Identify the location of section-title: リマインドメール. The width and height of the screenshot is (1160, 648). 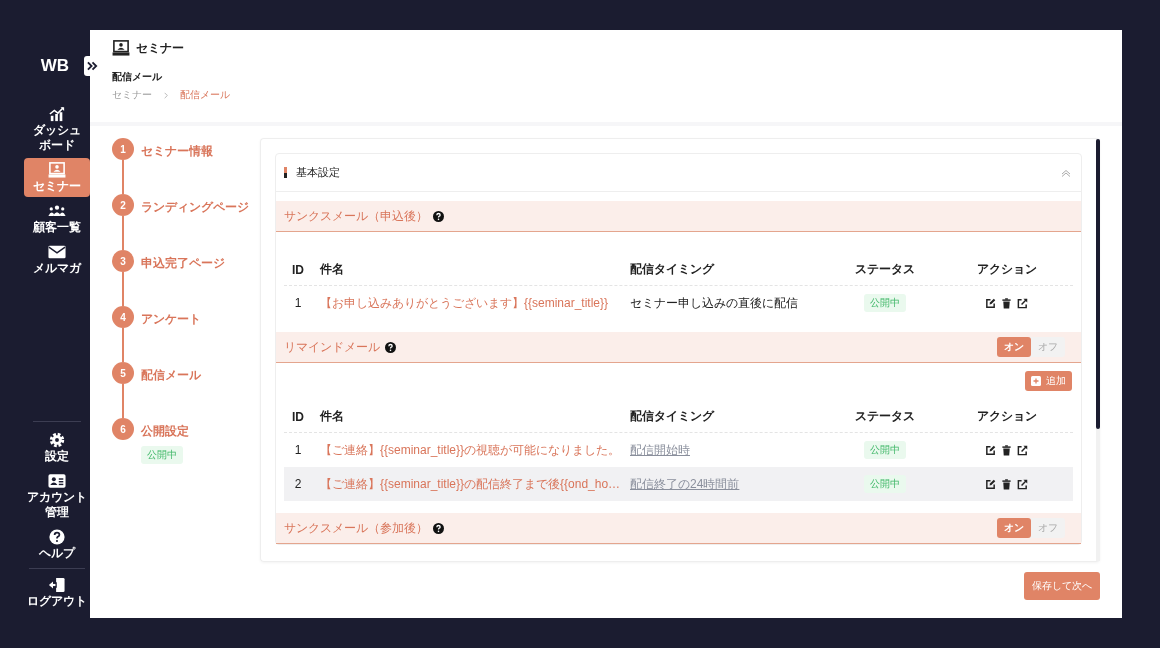
(332, 347).